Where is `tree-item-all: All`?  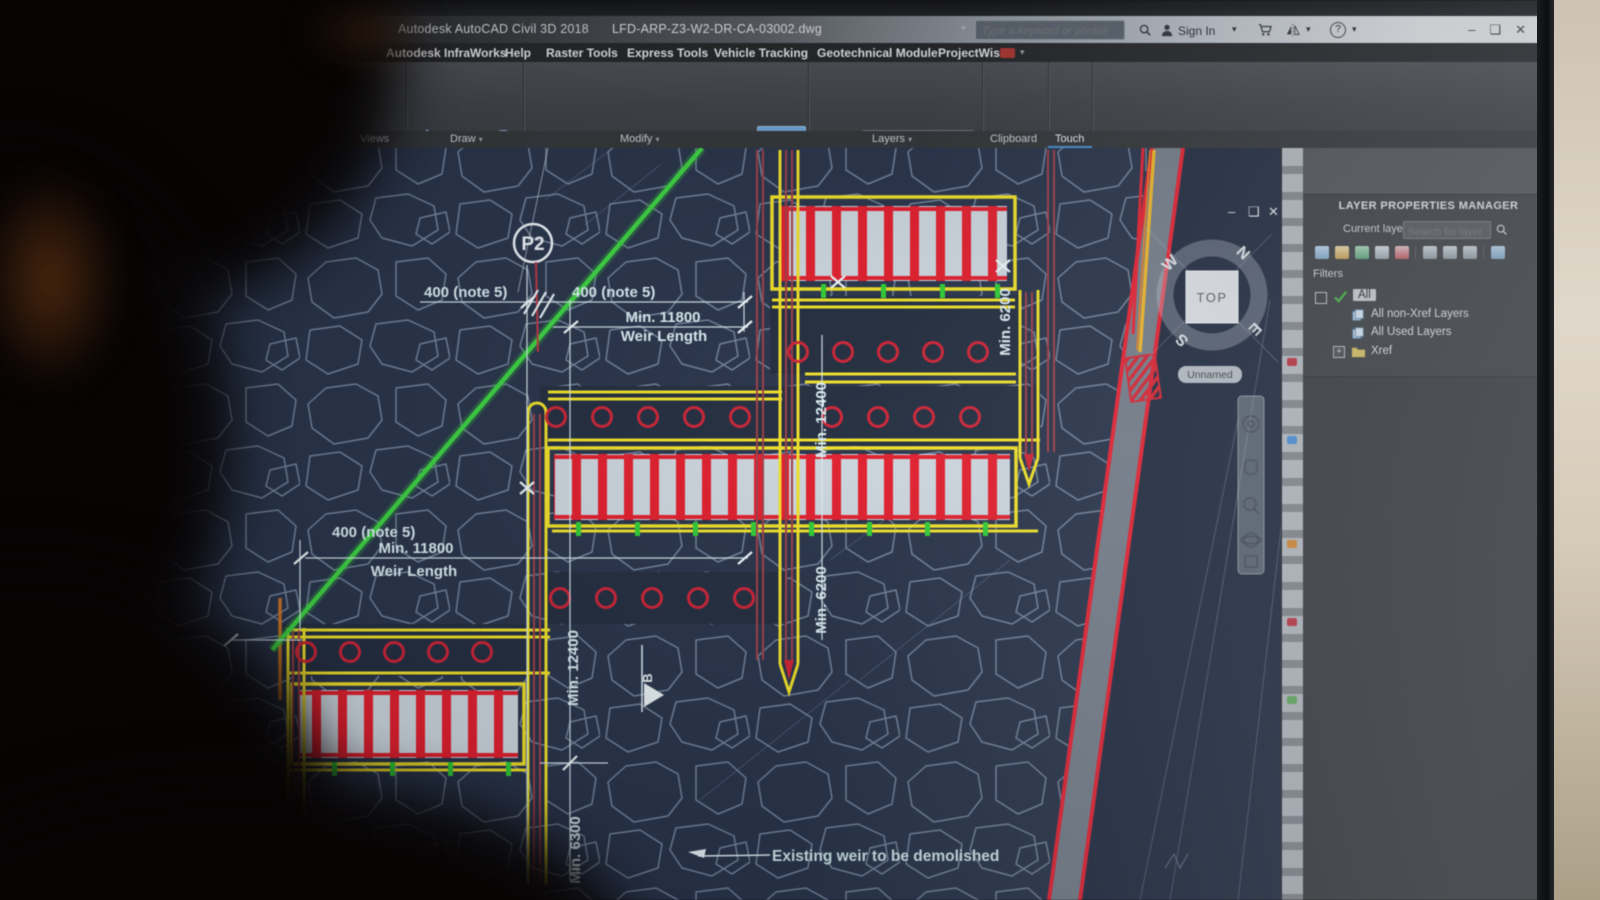 tree-item-all: All is located at coordinates (1364, 295).